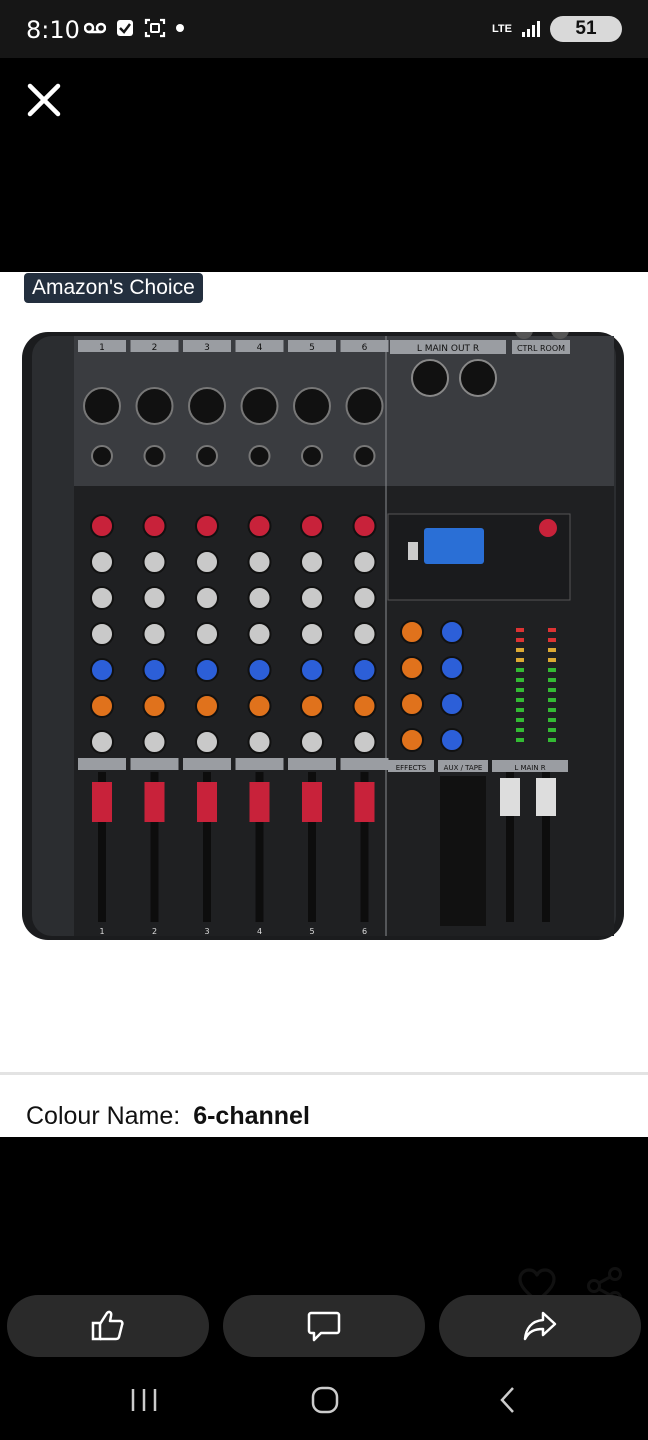  I want to click on forward-button, so click(540, 1326).